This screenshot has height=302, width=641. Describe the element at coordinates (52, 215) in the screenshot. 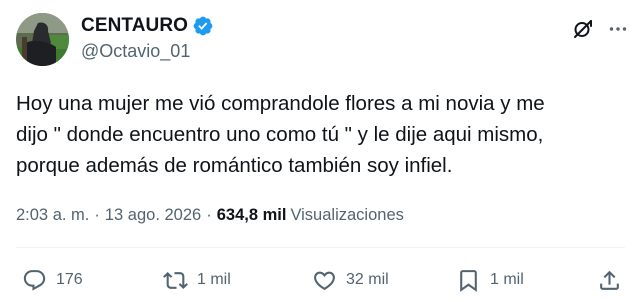

I see `tweet-time: 2:03 a. m.` at that location.